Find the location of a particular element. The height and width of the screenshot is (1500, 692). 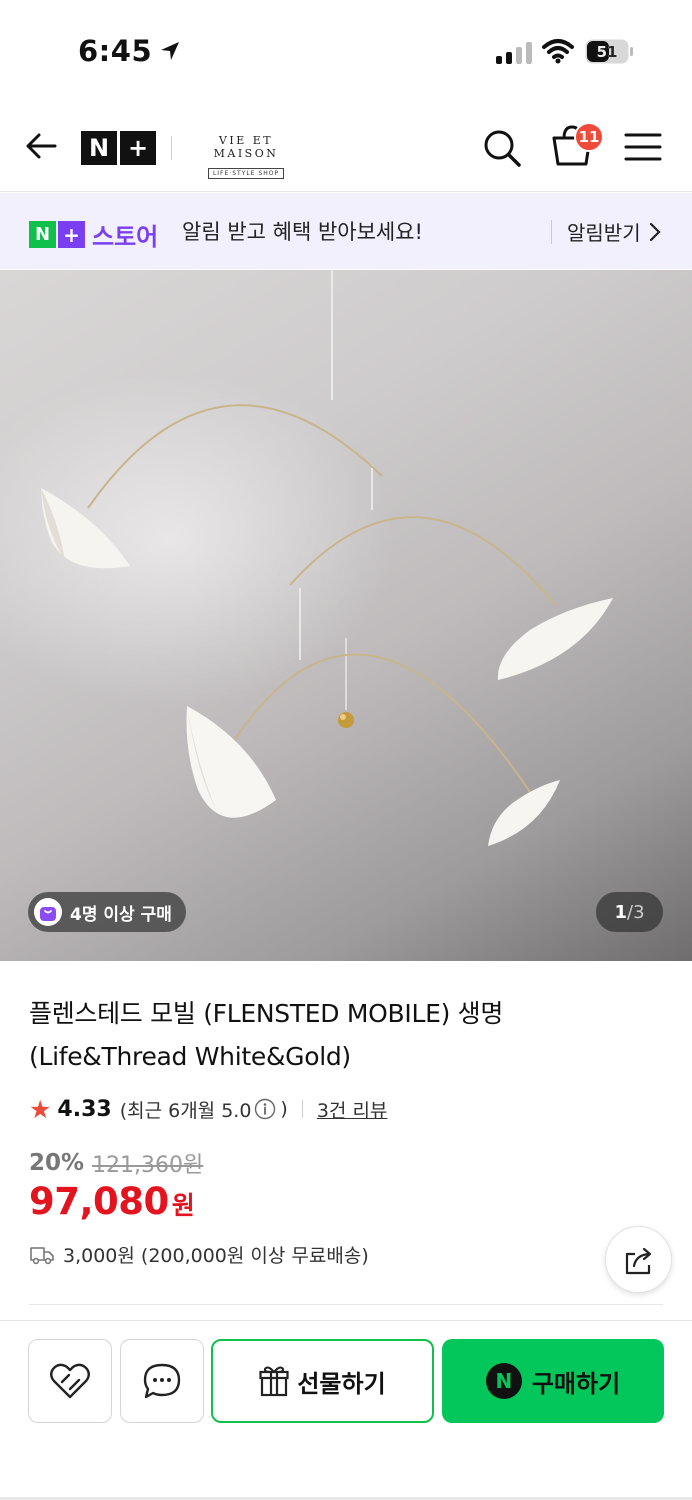

delivery-truck-icon is located at coordinates (42, 1255).